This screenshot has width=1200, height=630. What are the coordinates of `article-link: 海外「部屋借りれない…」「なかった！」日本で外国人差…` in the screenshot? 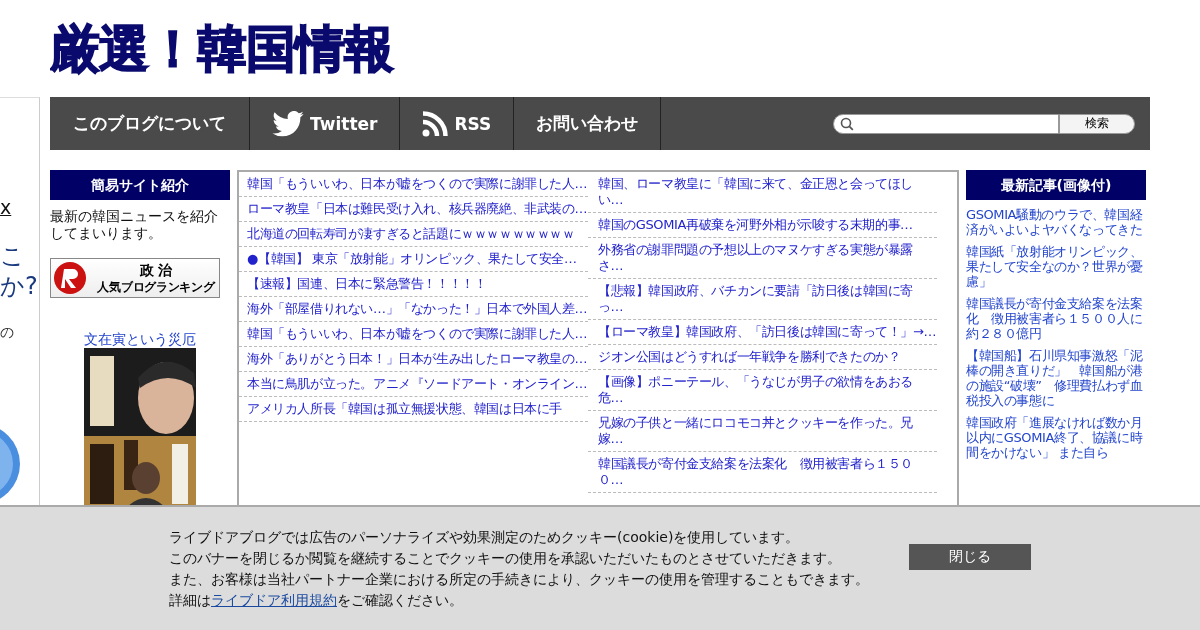 It's located at (413, 309).